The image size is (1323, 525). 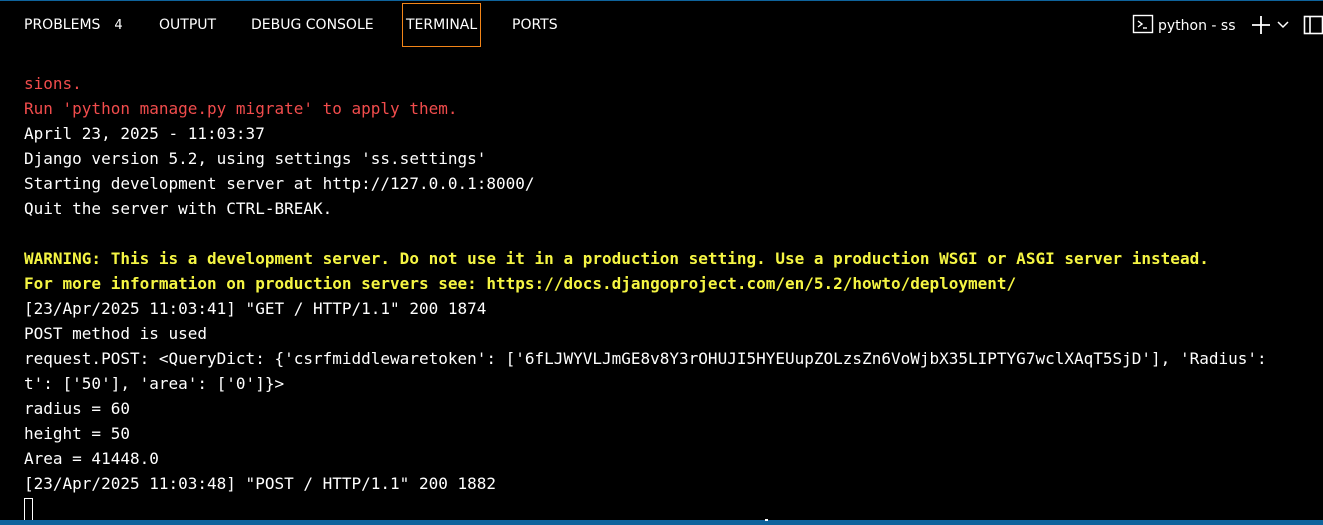 I want to click on problems-count-badge: 4, so click(x=118, y=25).